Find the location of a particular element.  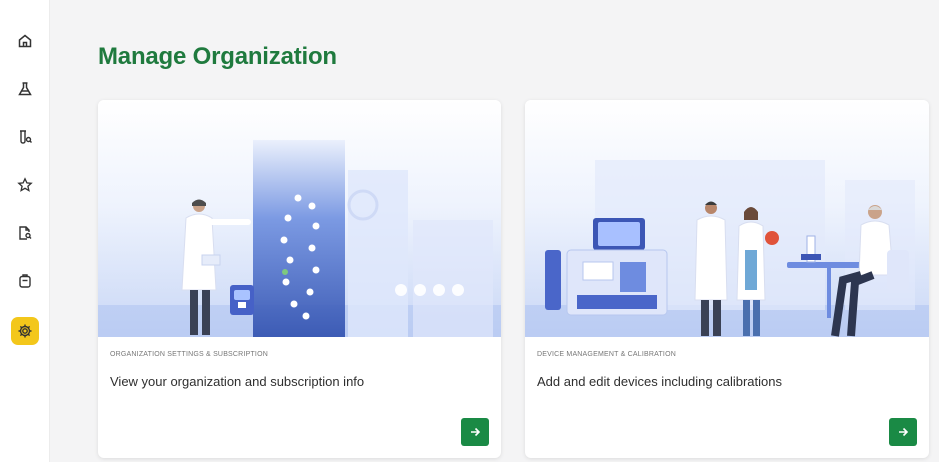

sidebar-item-favorites is located at coordinates (25, 185).